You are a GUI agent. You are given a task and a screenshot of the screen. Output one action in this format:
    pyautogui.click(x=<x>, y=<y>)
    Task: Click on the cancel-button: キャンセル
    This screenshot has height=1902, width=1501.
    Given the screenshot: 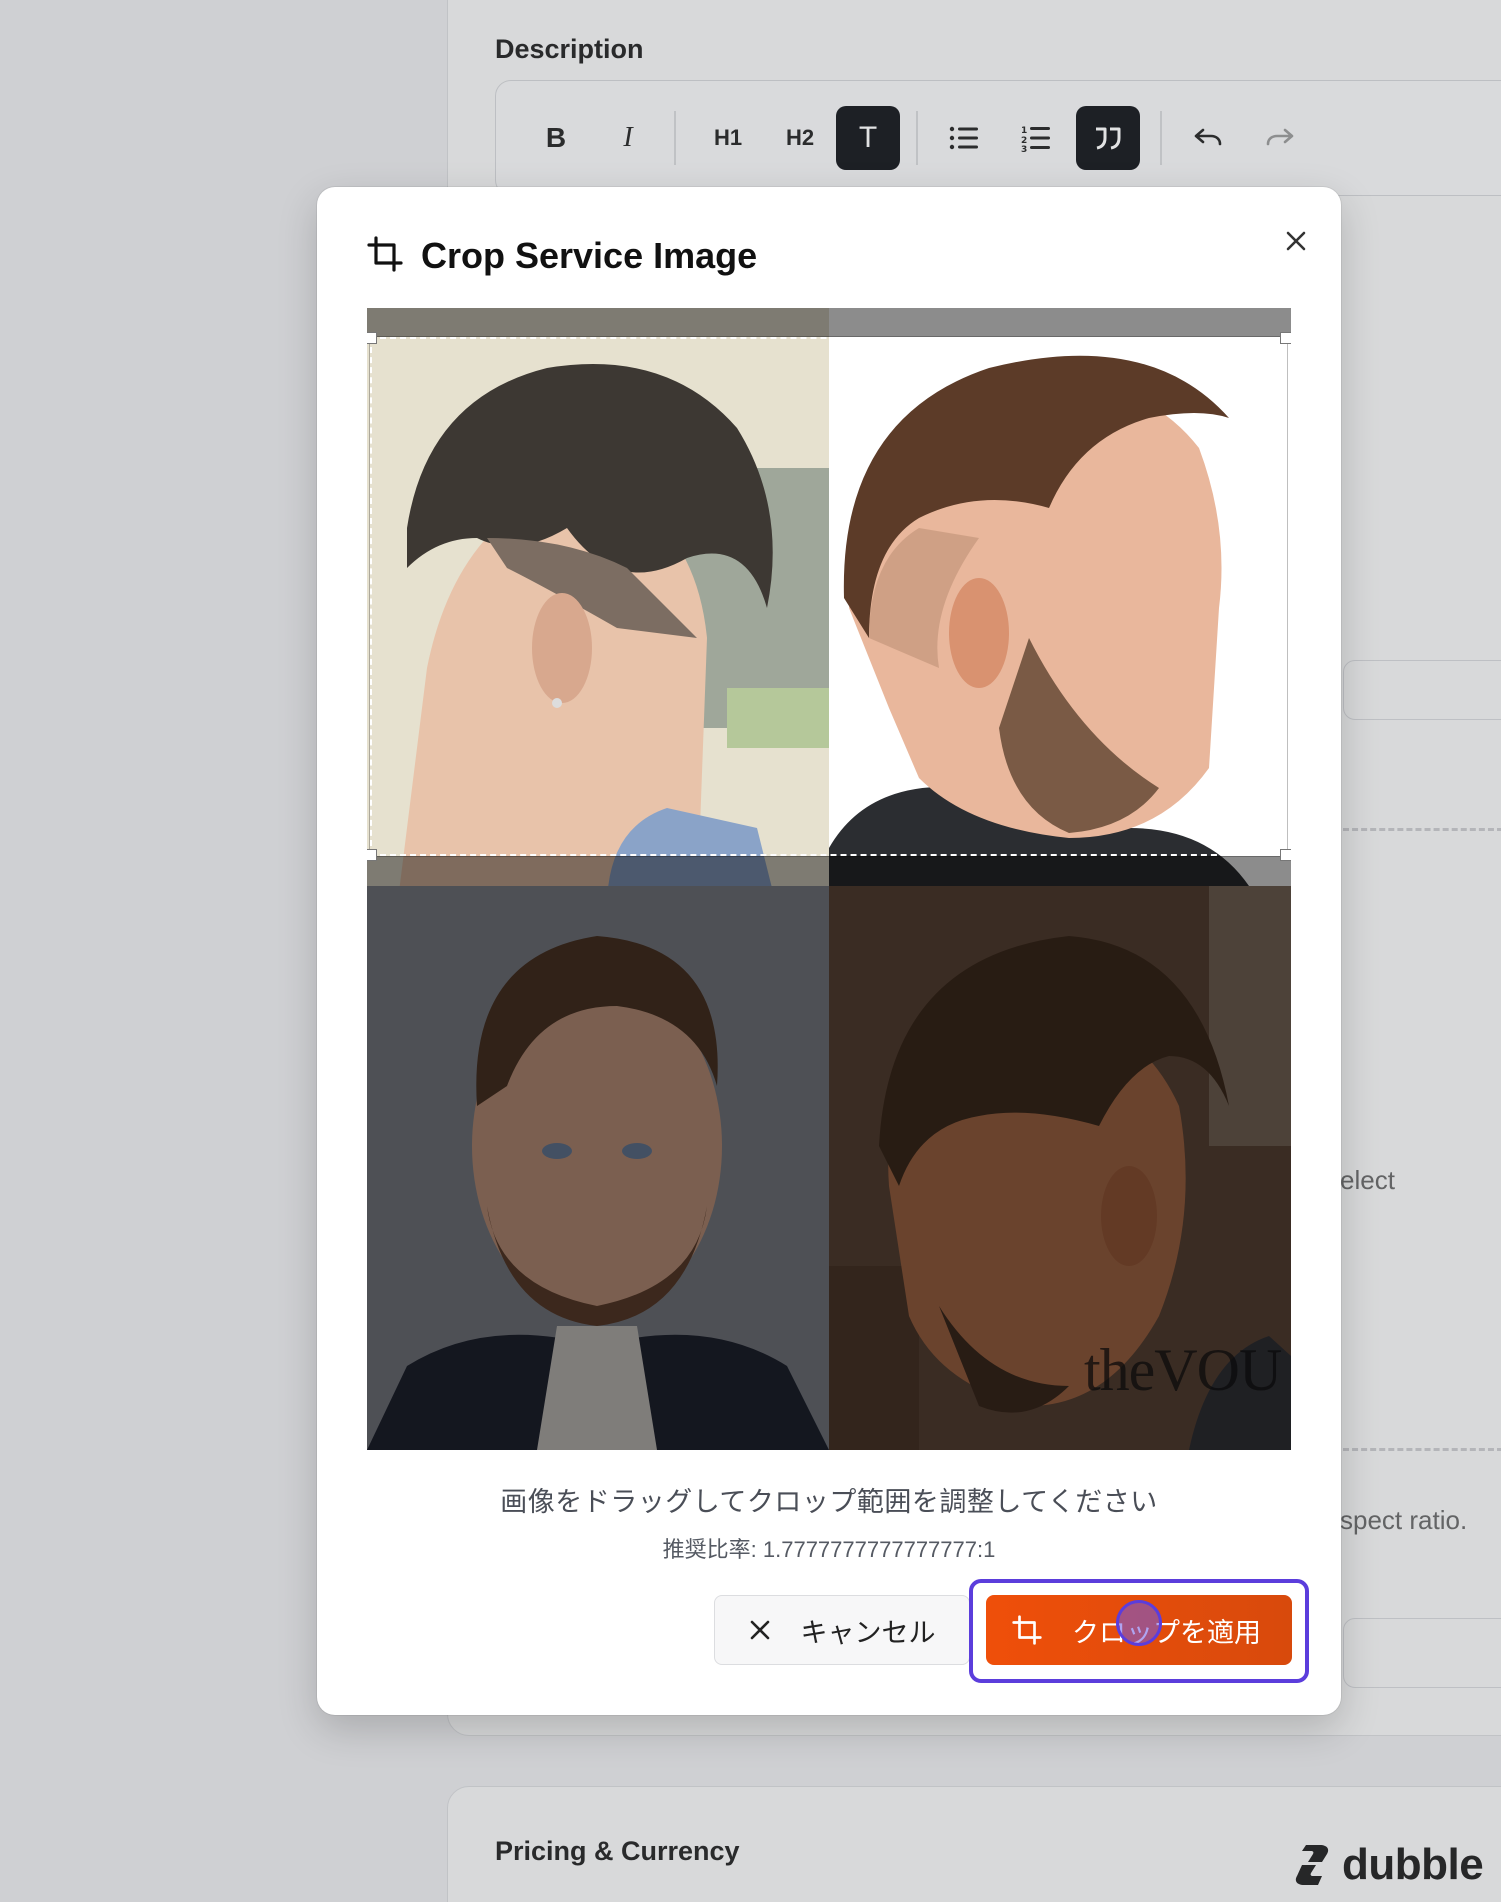 What is the action you would take?
    pyautogui.click(x=842, y=1630)
    